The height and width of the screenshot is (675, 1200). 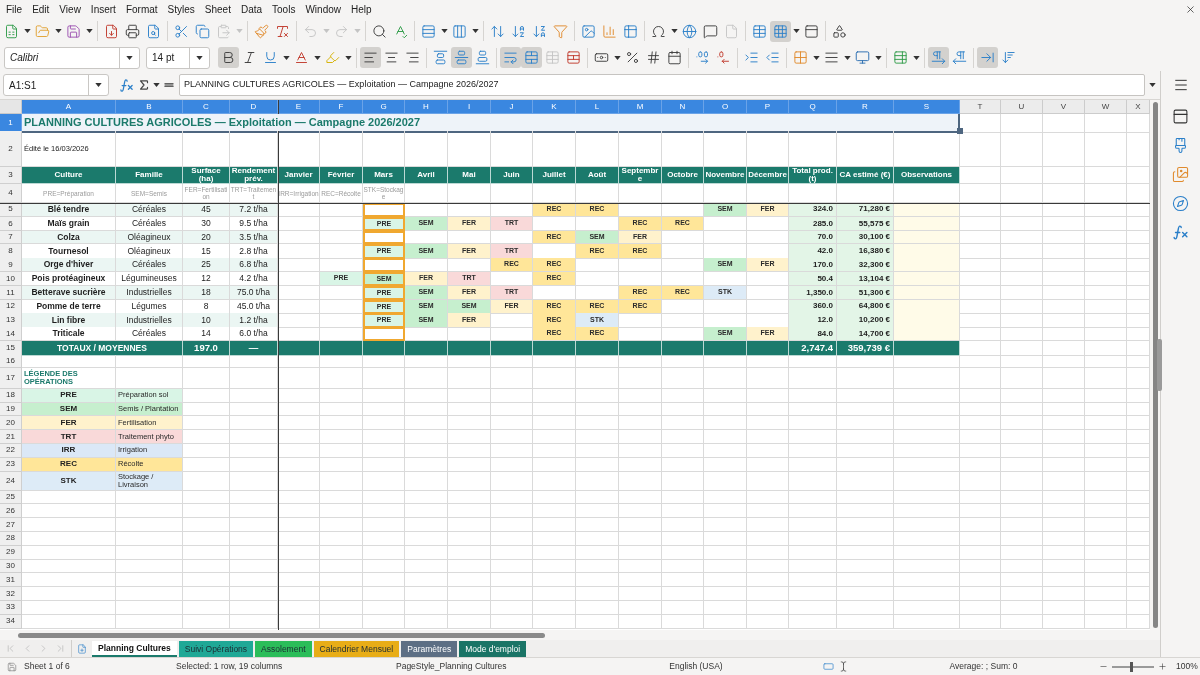 I want to click on formula-input: PLANNING CULTURES AGRICOLES — Exploitation — Campagne 2026/2027, so click(x=662, y=85).